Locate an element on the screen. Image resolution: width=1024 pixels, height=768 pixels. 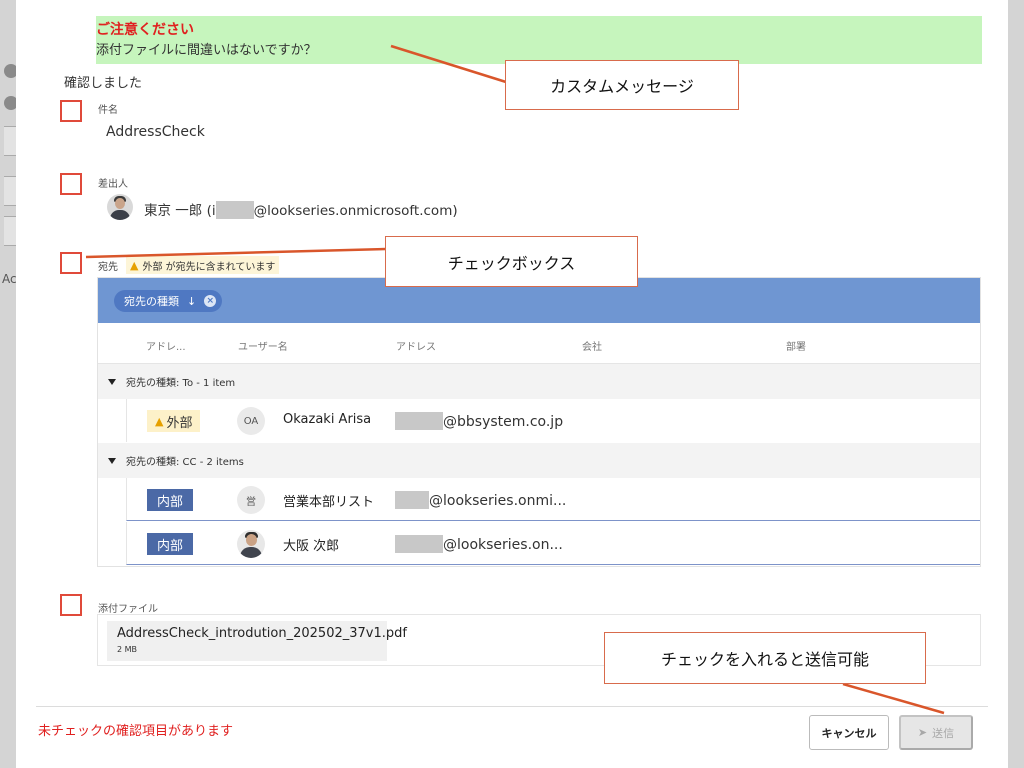
unchecked-items-message: 未チェックの確認項目があります is located at coordinates (136, 731).